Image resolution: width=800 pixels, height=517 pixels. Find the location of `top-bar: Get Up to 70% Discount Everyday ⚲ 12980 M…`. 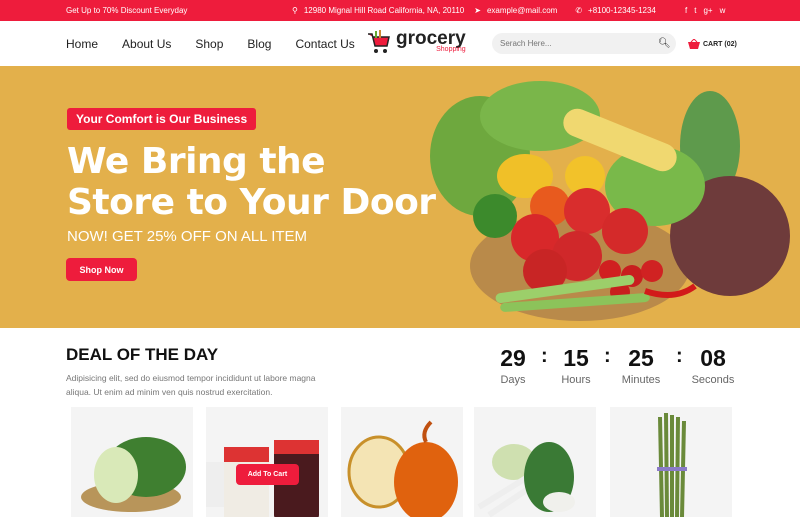

top-bar: Get Up to 70% Discount Everyday ⚲ 12980 M… is located at coordinates (400, 10).